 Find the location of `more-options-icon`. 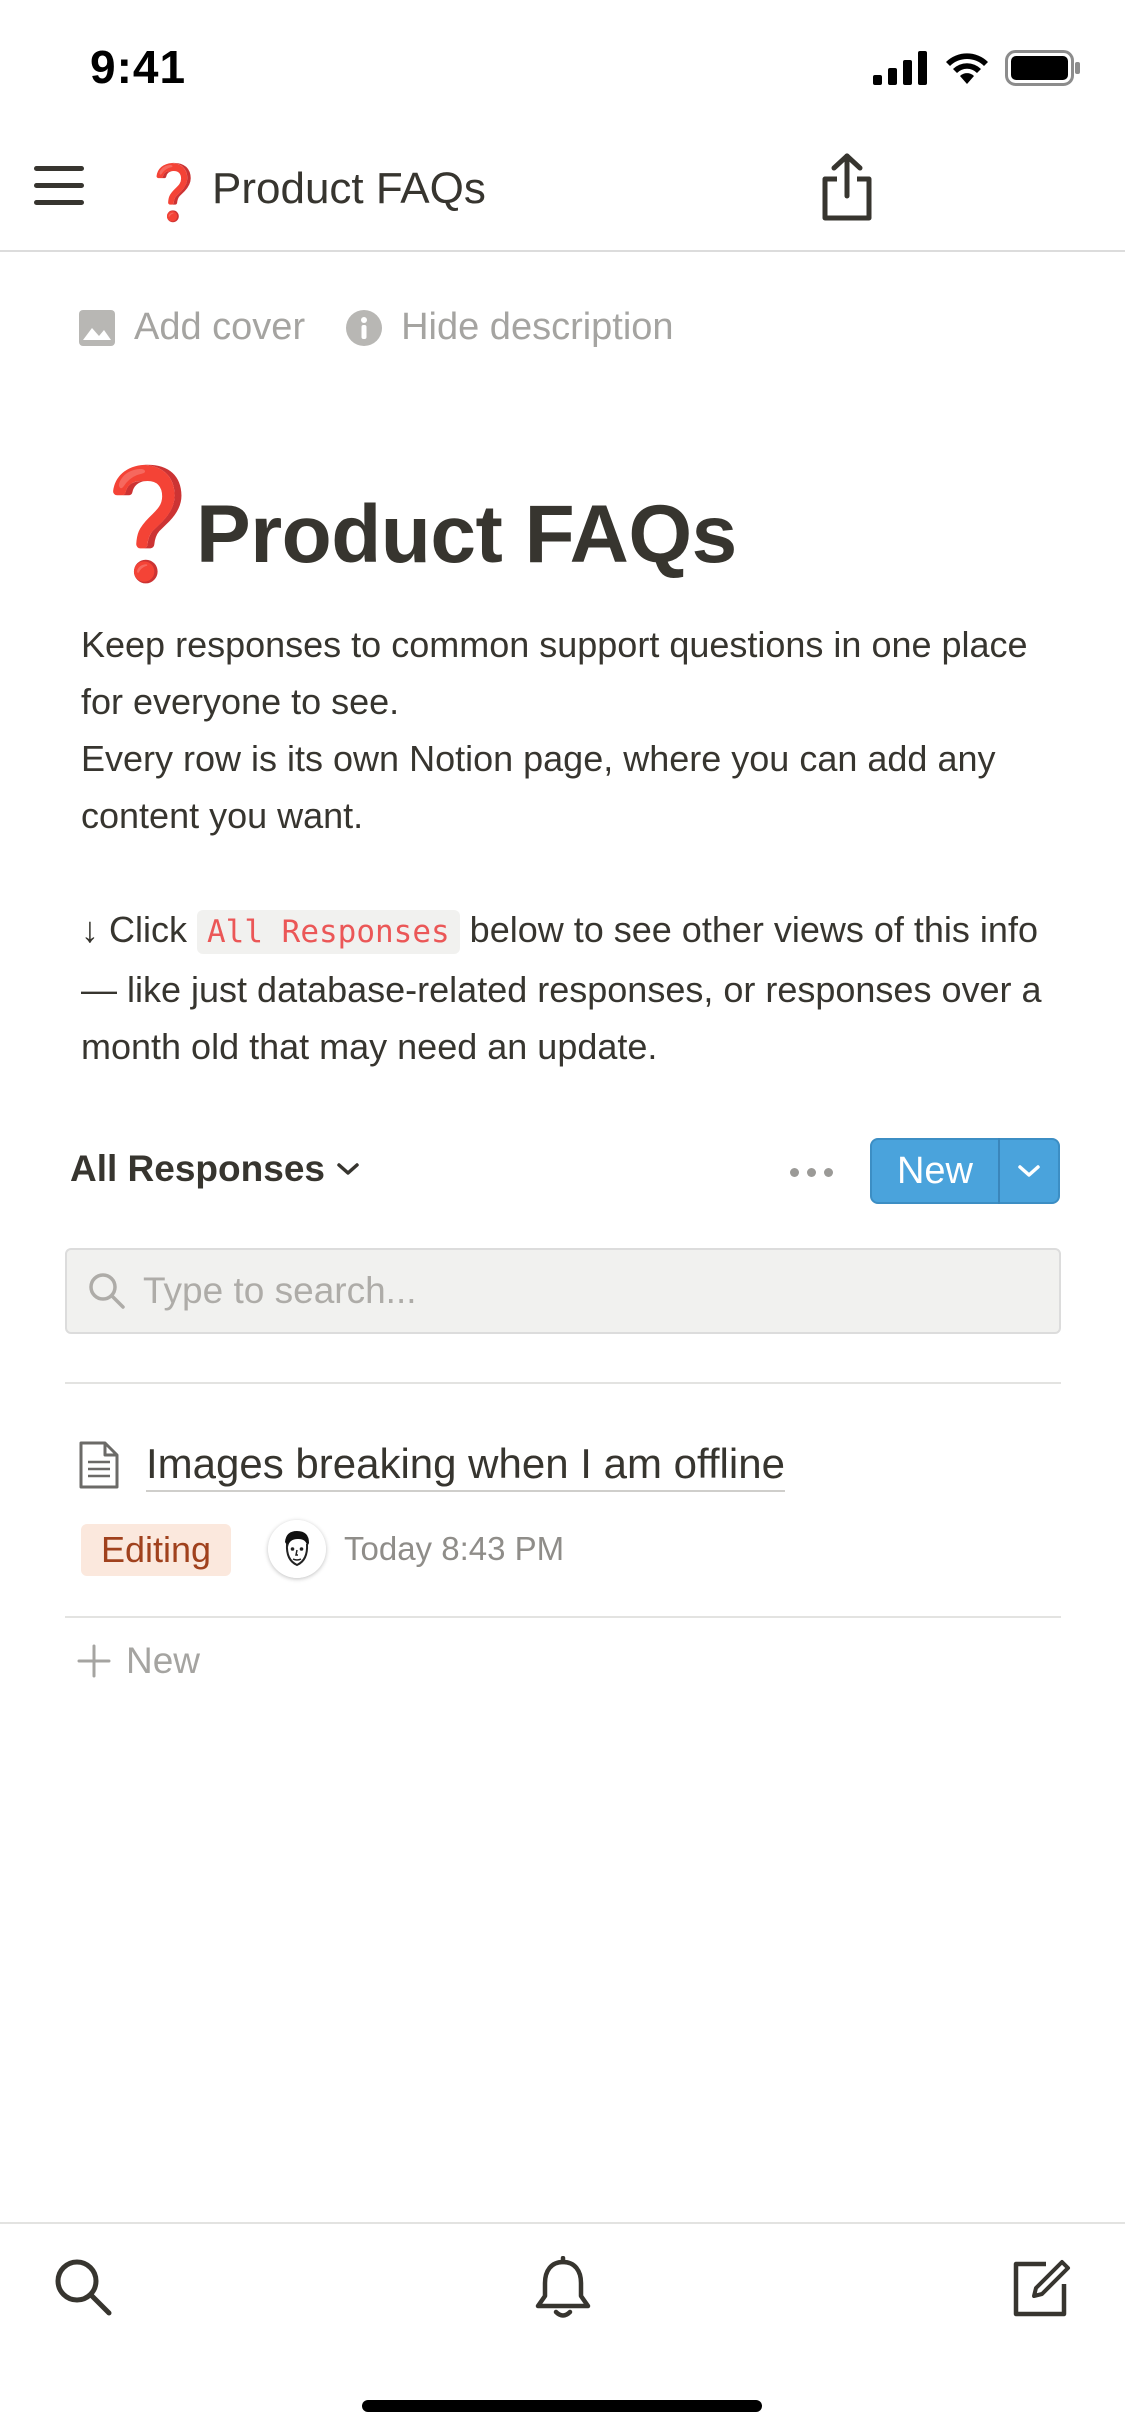

more-options-icon is located at coordinates (812, 1172).